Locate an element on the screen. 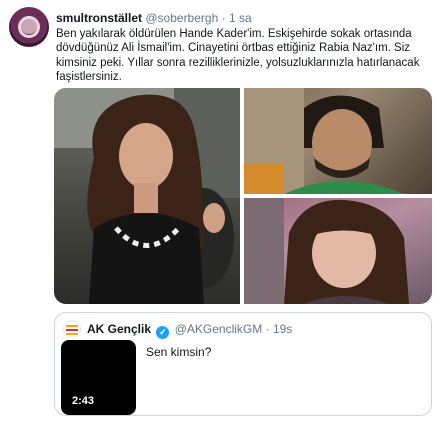 This screenshot has height=424, width=442. author-avatar is located at coordinates (29, 27).